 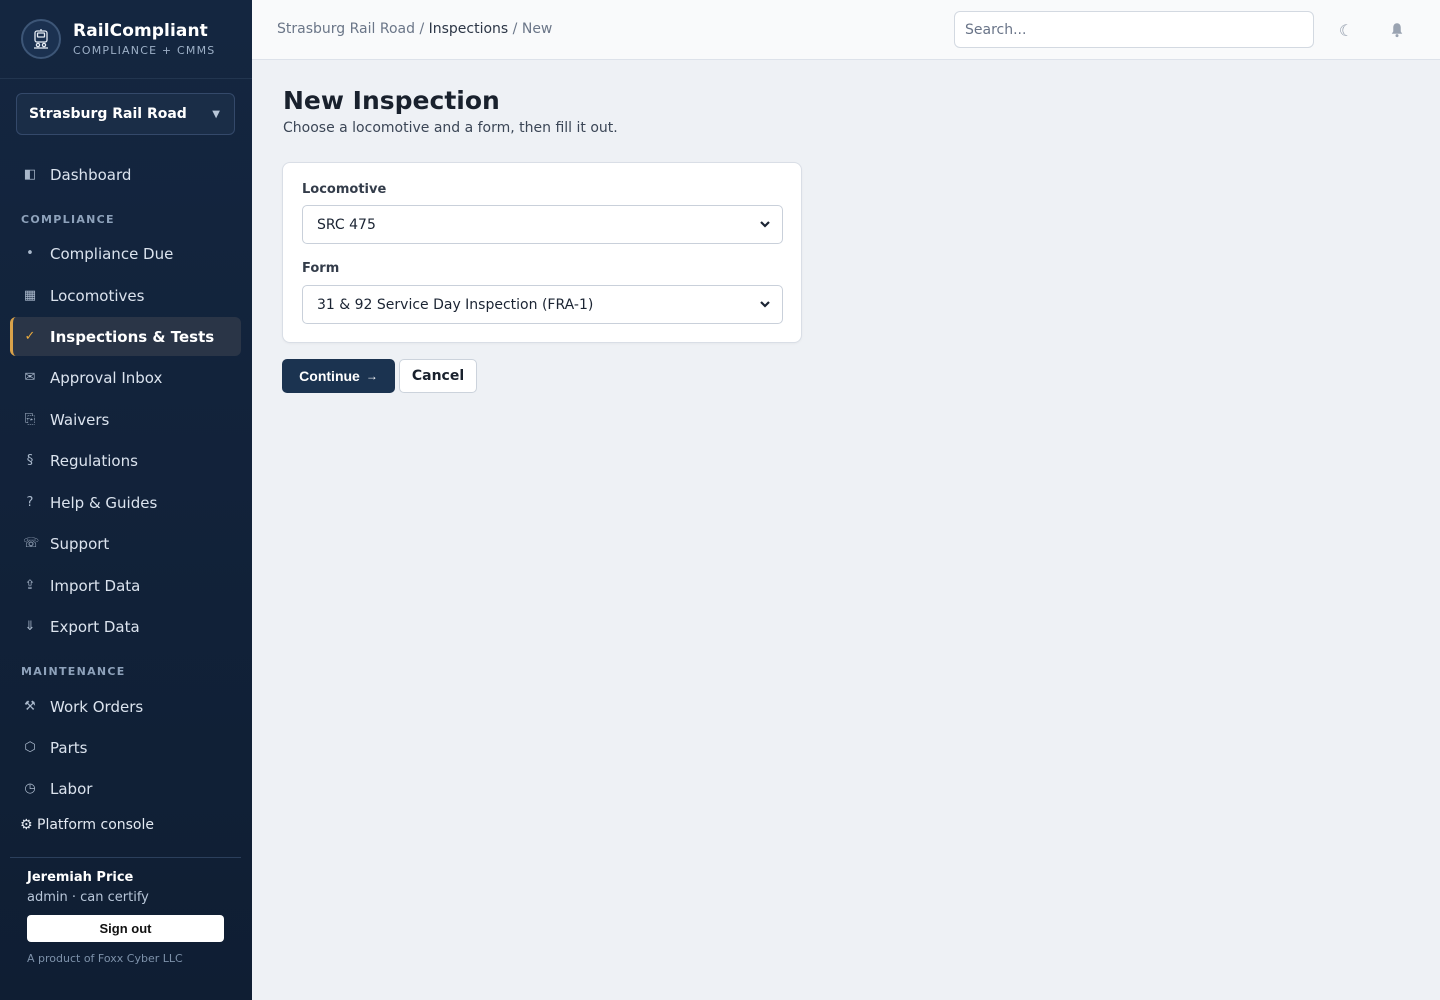 I want to click on locomotive-label: Locomotive, so click(x=344, y=189).